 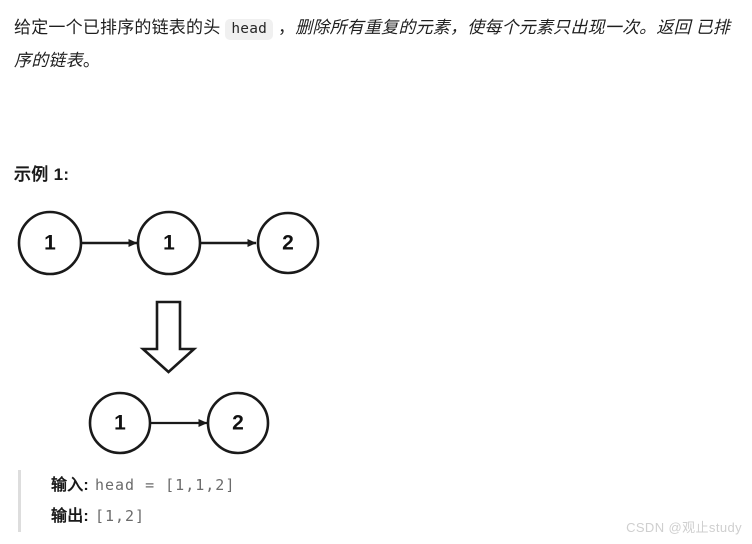 I want to click on statement-text-part1: 给定一个已排序的链表的头, so click(x=120, y=27).